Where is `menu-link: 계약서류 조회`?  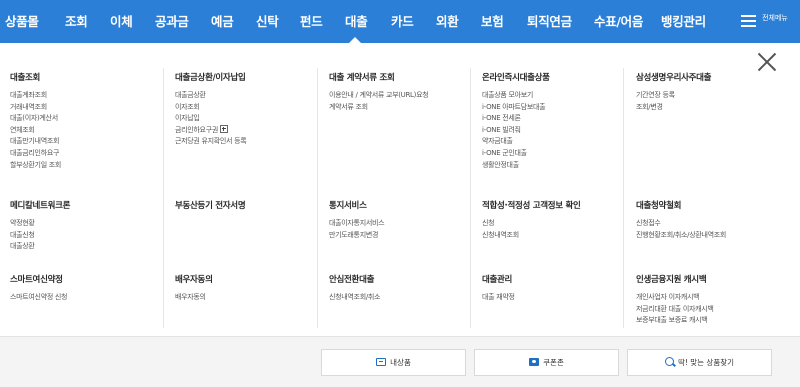
menu-link: 계약서류 조회 is located at coordinates (378, 108).